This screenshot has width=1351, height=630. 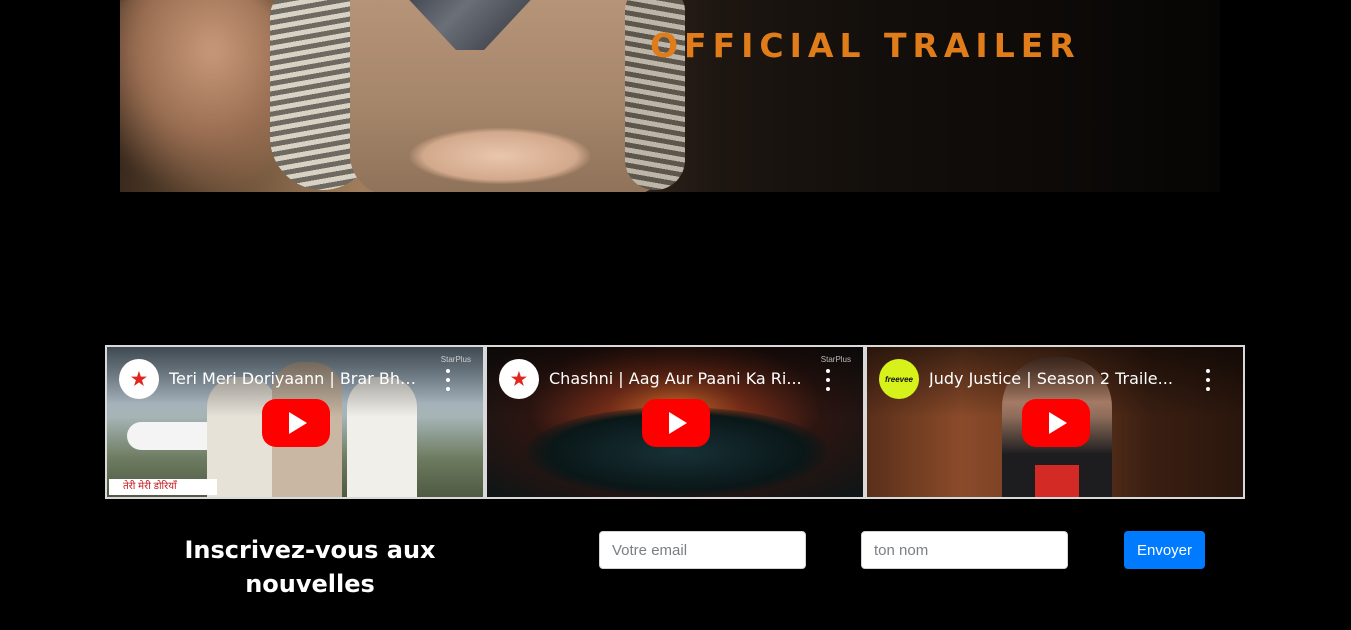 What do you see at coordinates (1164, 550) in the screenshot?
I see `submit-button: Envoyer` at bounding box center [1164, 550].